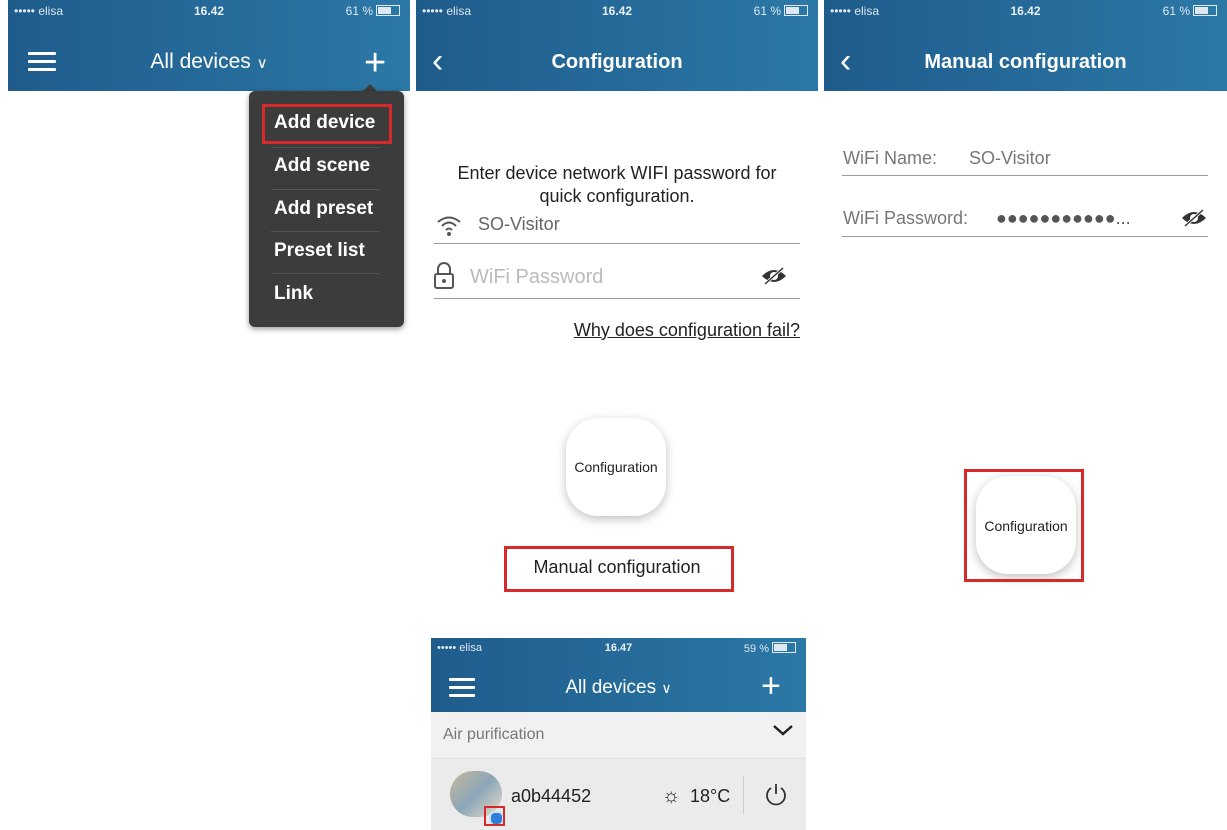  I want to click on wifi-name-label: WiFi Name:, so click(890, 158).